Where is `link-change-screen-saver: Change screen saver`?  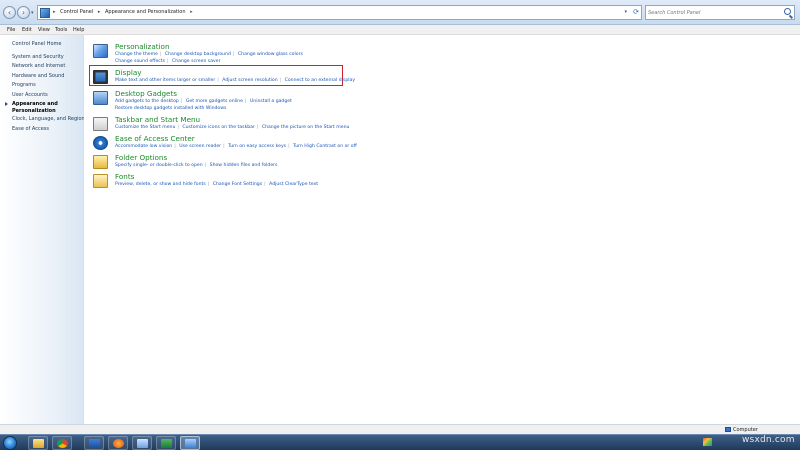 link-change-screen-saver: Change screen saver is located at coordinates (196, 61).